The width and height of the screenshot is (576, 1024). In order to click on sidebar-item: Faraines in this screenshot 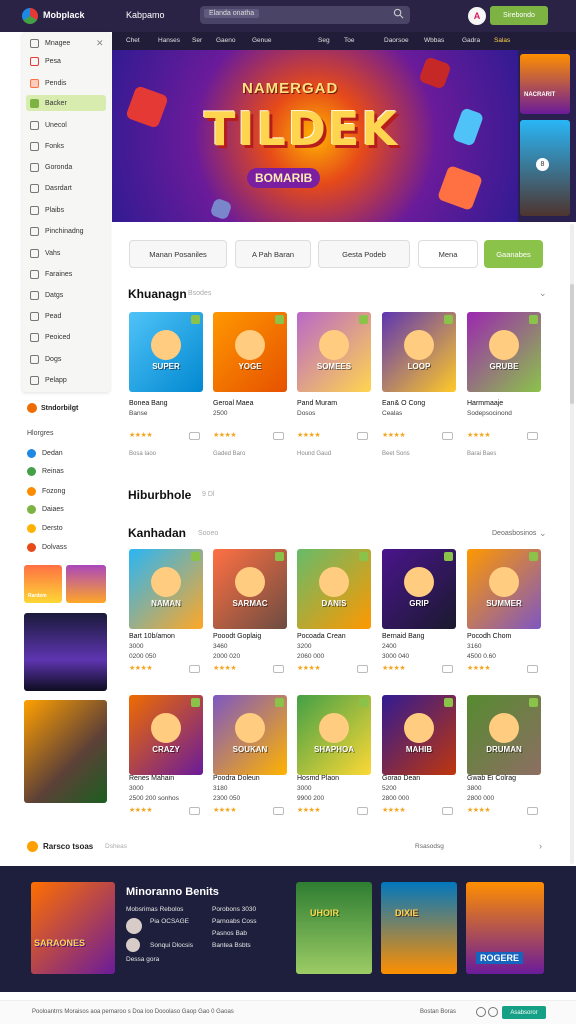, I will do `click(66, 274)`.